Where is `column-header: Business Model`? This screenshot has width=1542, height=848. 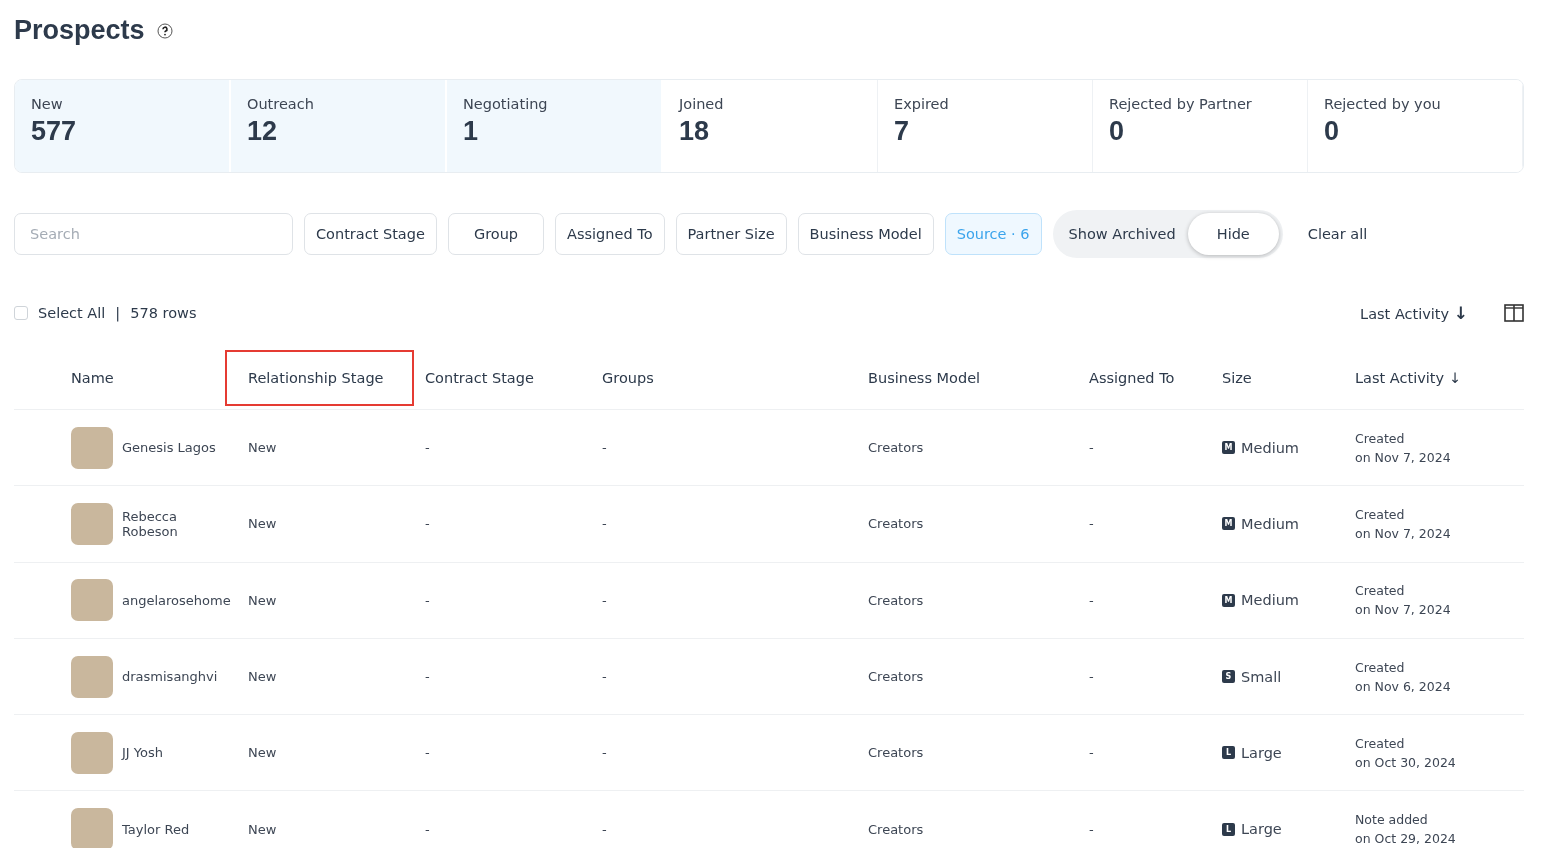
column-header: Business Model is located at coordinates (924, 378).